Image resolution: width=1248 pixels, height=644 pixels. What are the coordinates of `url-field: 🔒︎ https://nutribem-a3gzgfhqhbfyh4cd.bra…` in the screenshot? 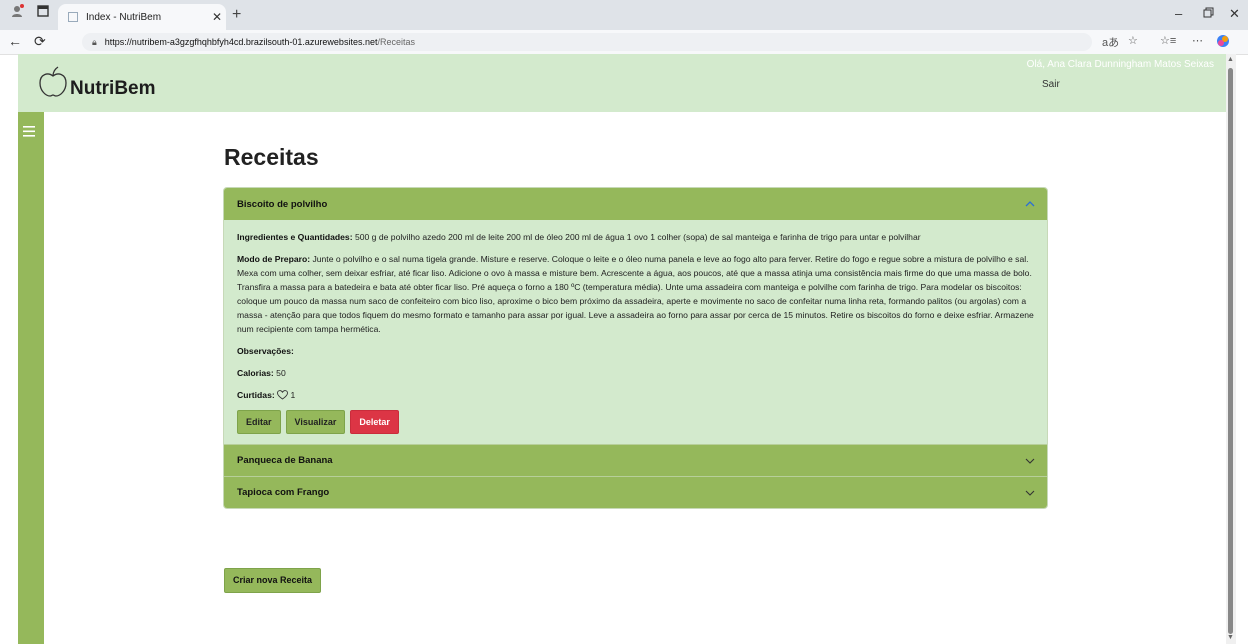 It's located at (587, 42).